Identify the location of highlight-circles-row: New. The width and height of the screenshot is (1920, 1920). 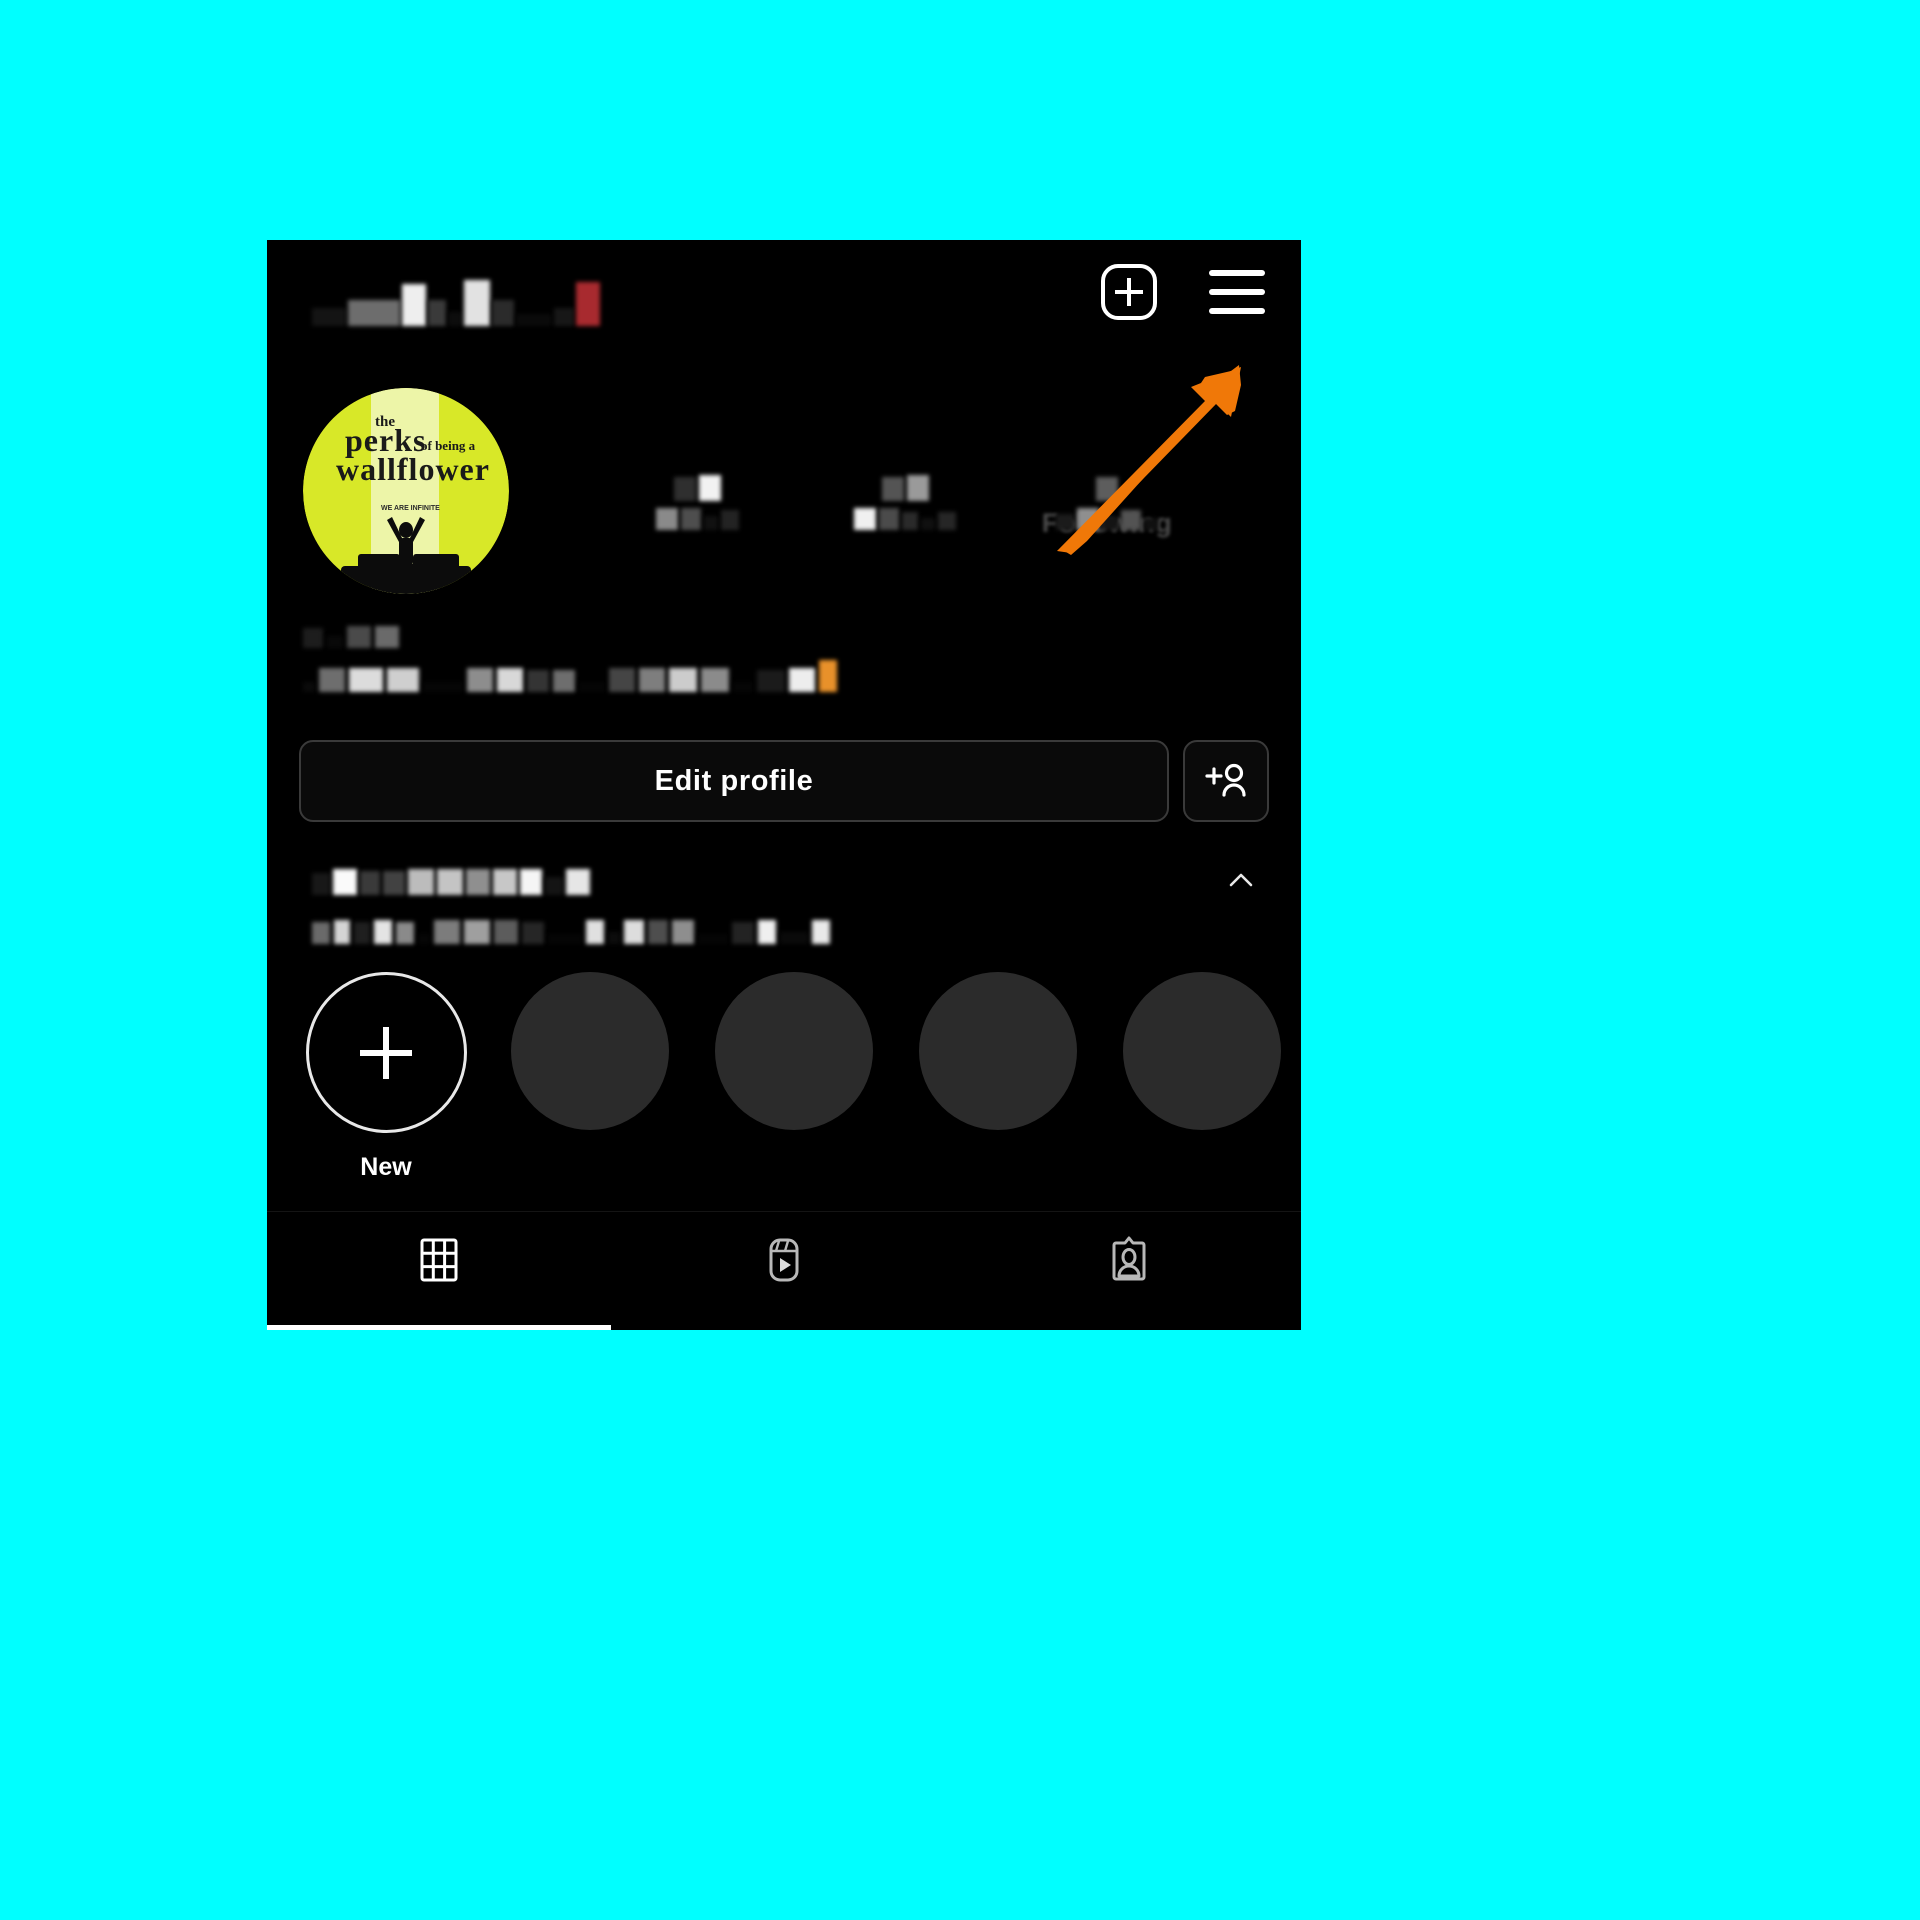
(784, 1077).